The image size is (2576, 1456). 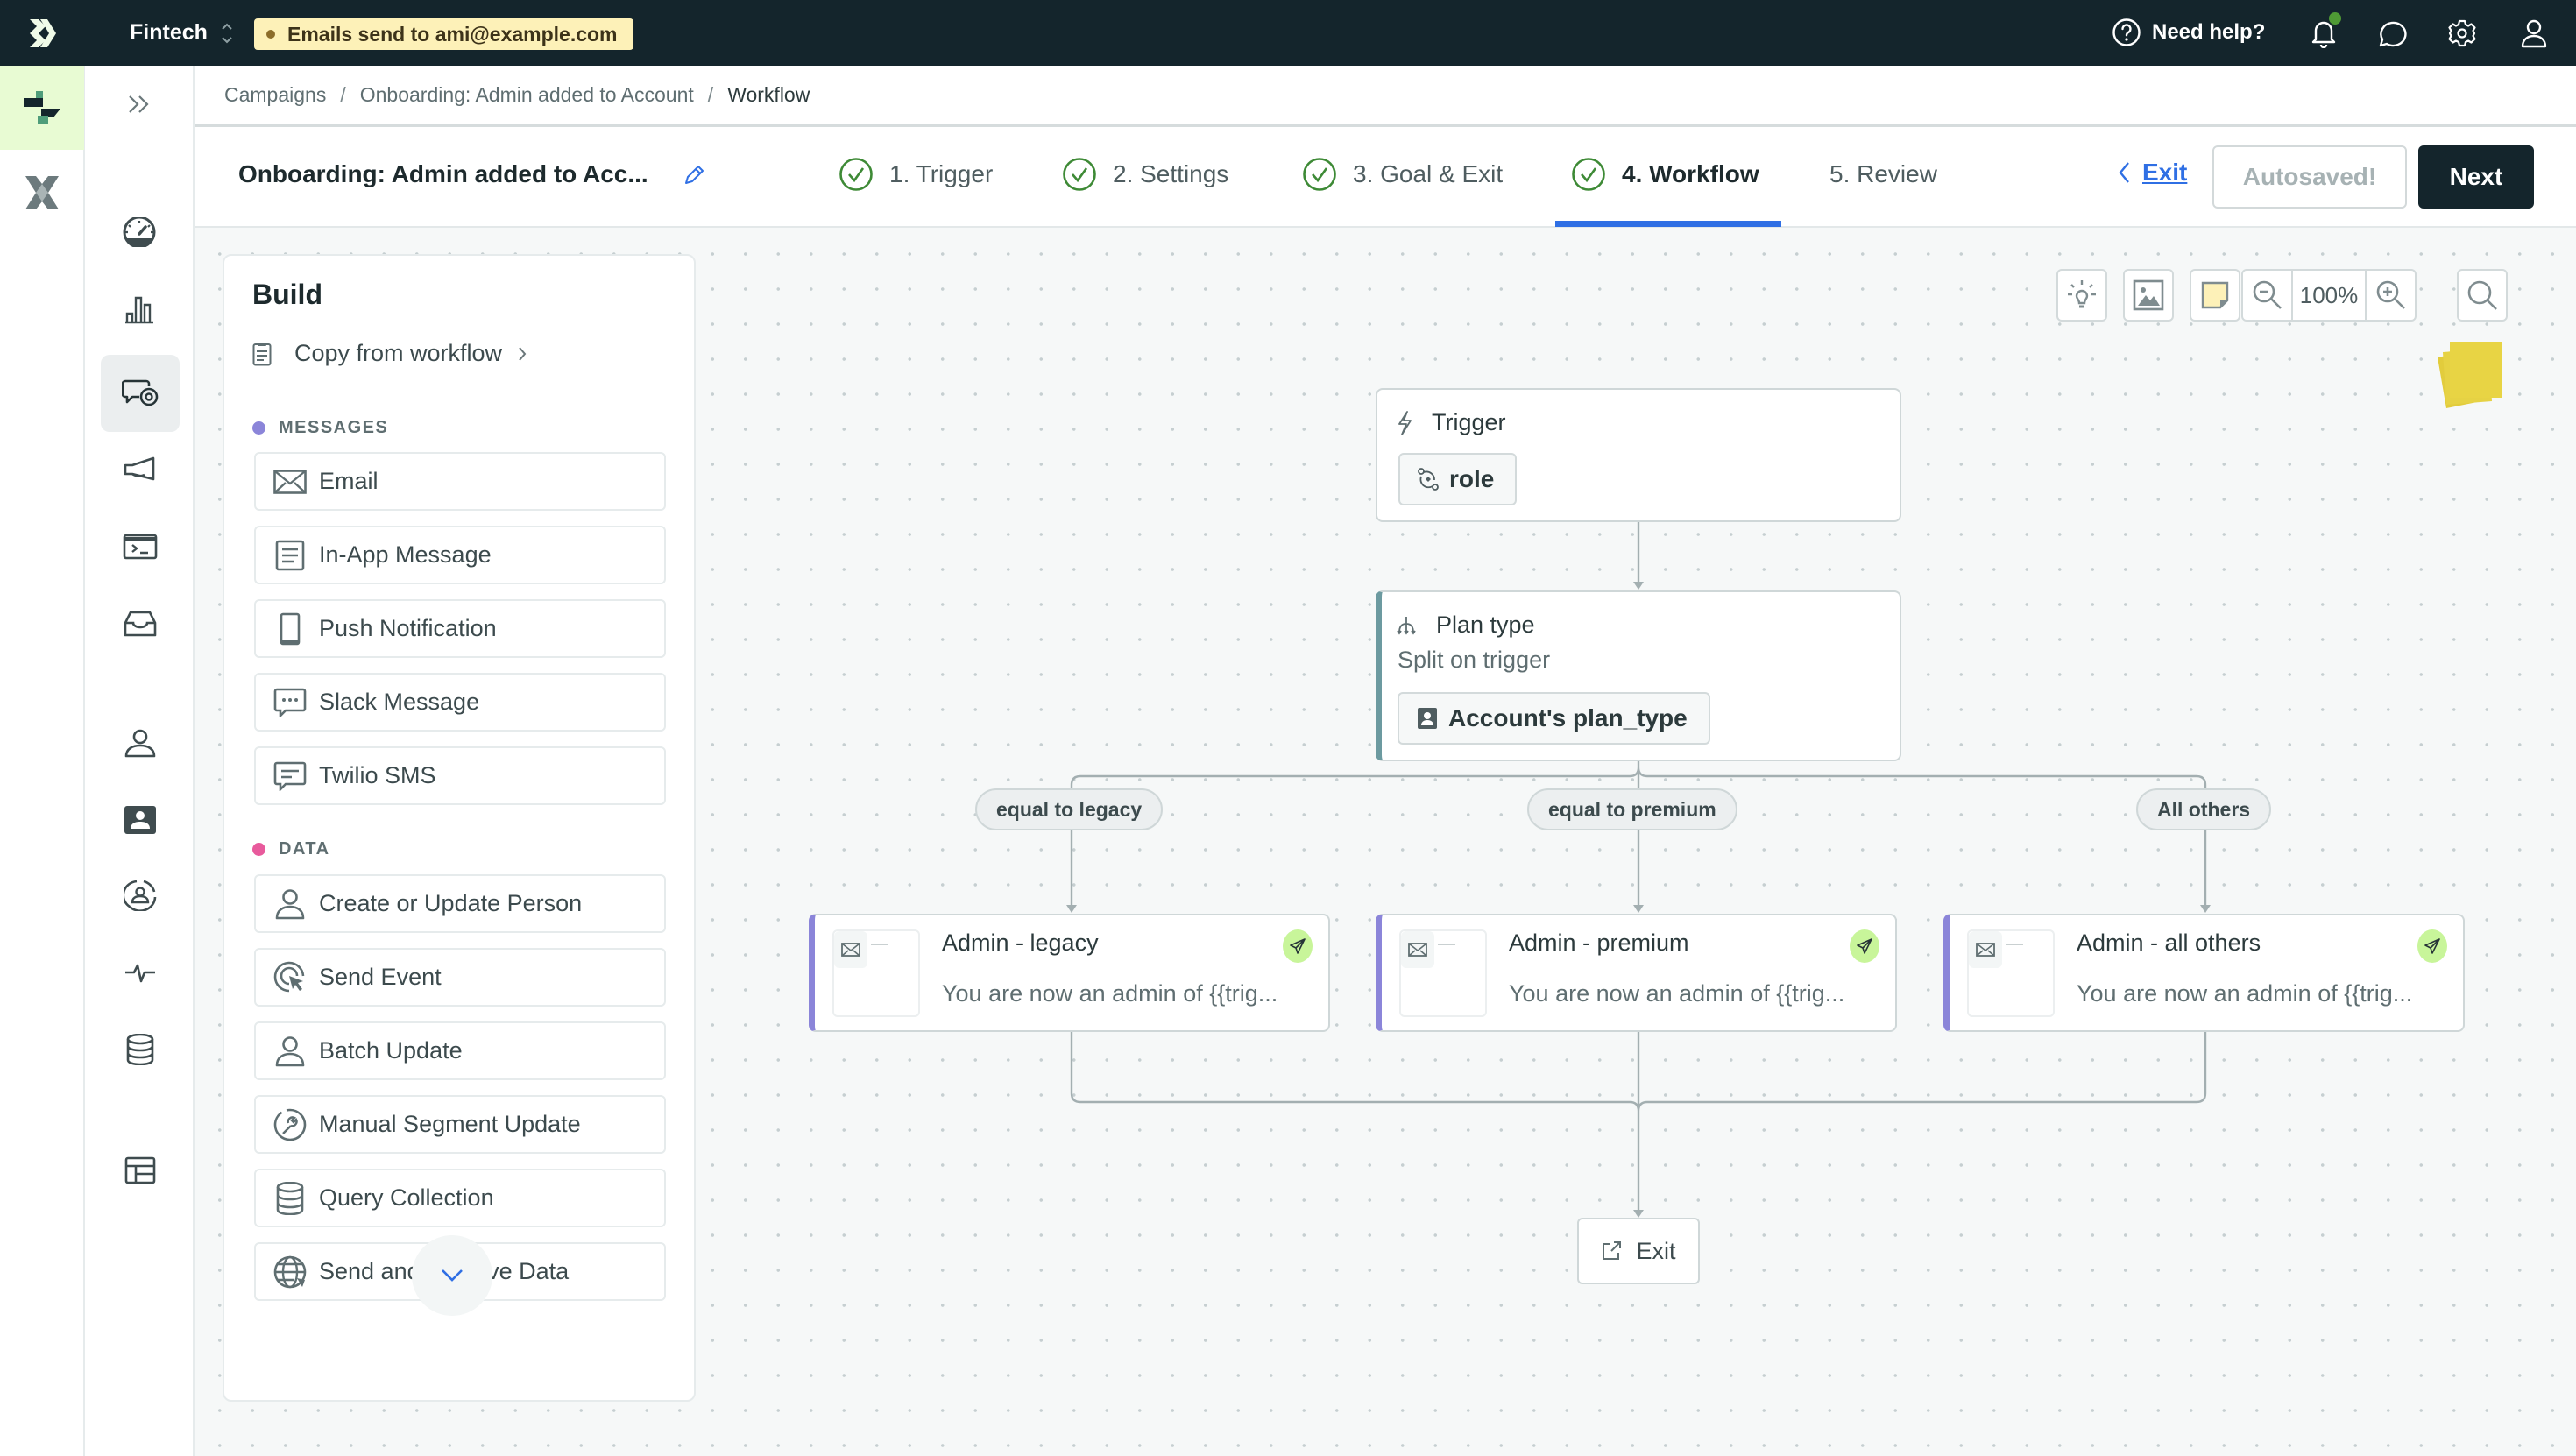 What do you see at coordinates (275, 95) in the screenshot?
I see `breadcrumb-campaigns: Campaigns` at bounding box center [275, 95].